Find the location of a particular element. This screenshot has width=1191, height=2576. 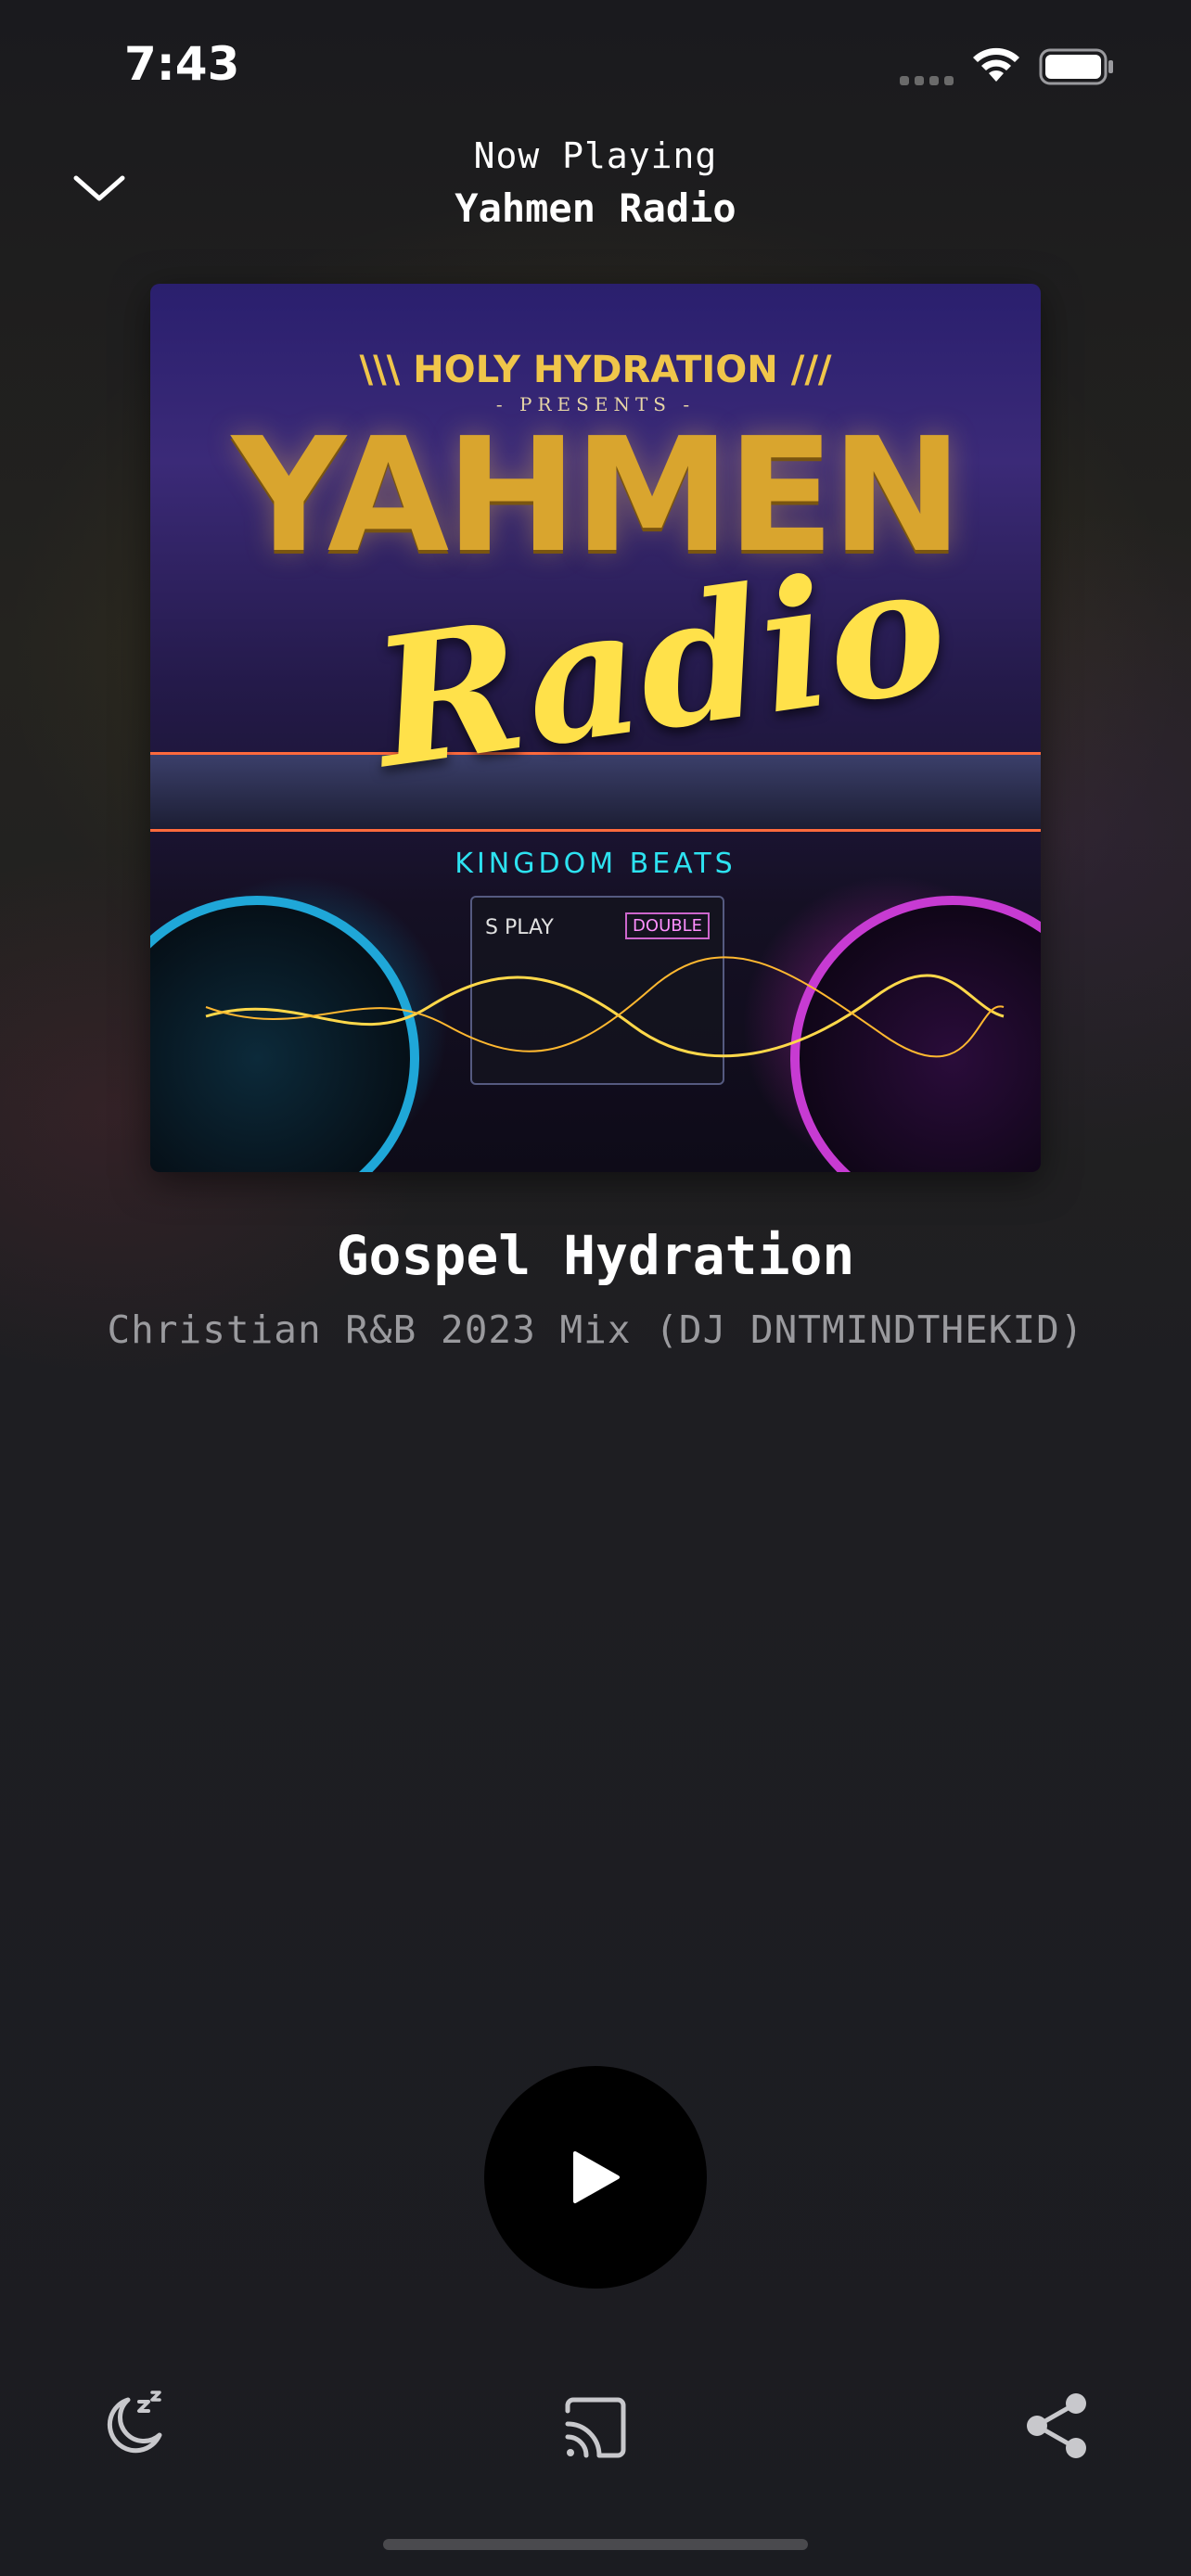

deck-label: S PLAY is located at coordinates (519, 927).